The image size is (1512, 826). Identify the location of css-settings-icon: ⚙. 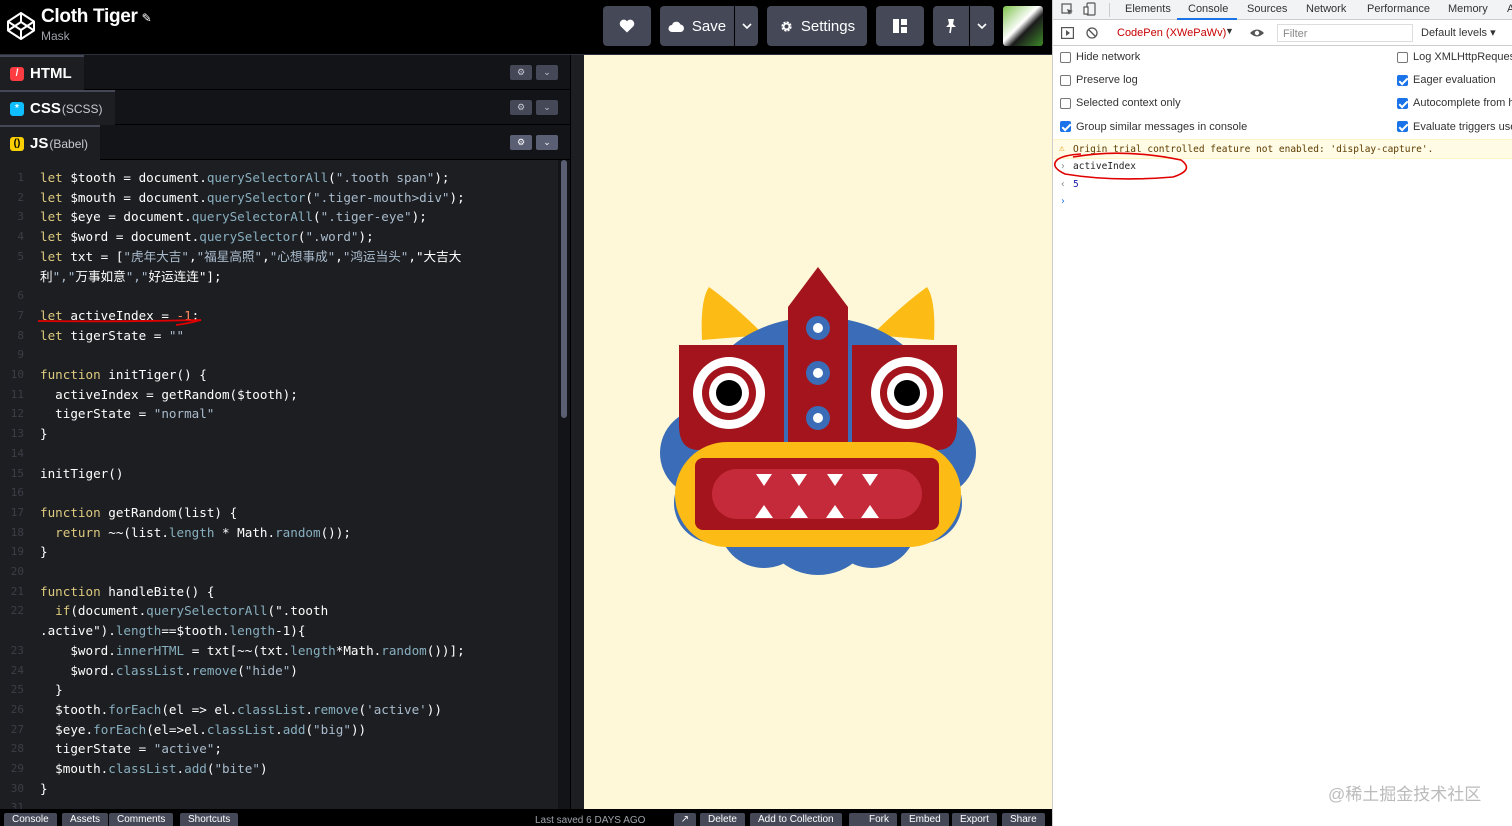
(521, 107).